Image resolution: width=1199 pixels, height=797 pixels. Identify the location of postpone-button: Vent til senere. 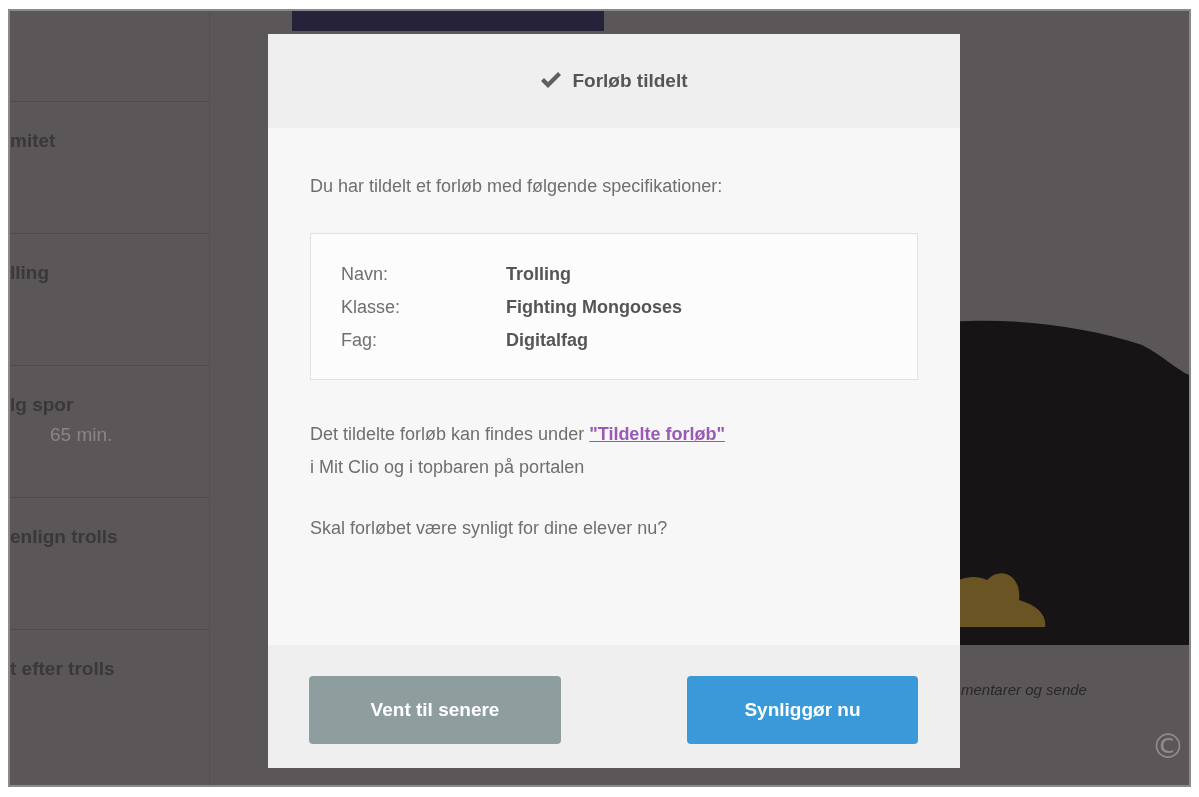
(435, 709).